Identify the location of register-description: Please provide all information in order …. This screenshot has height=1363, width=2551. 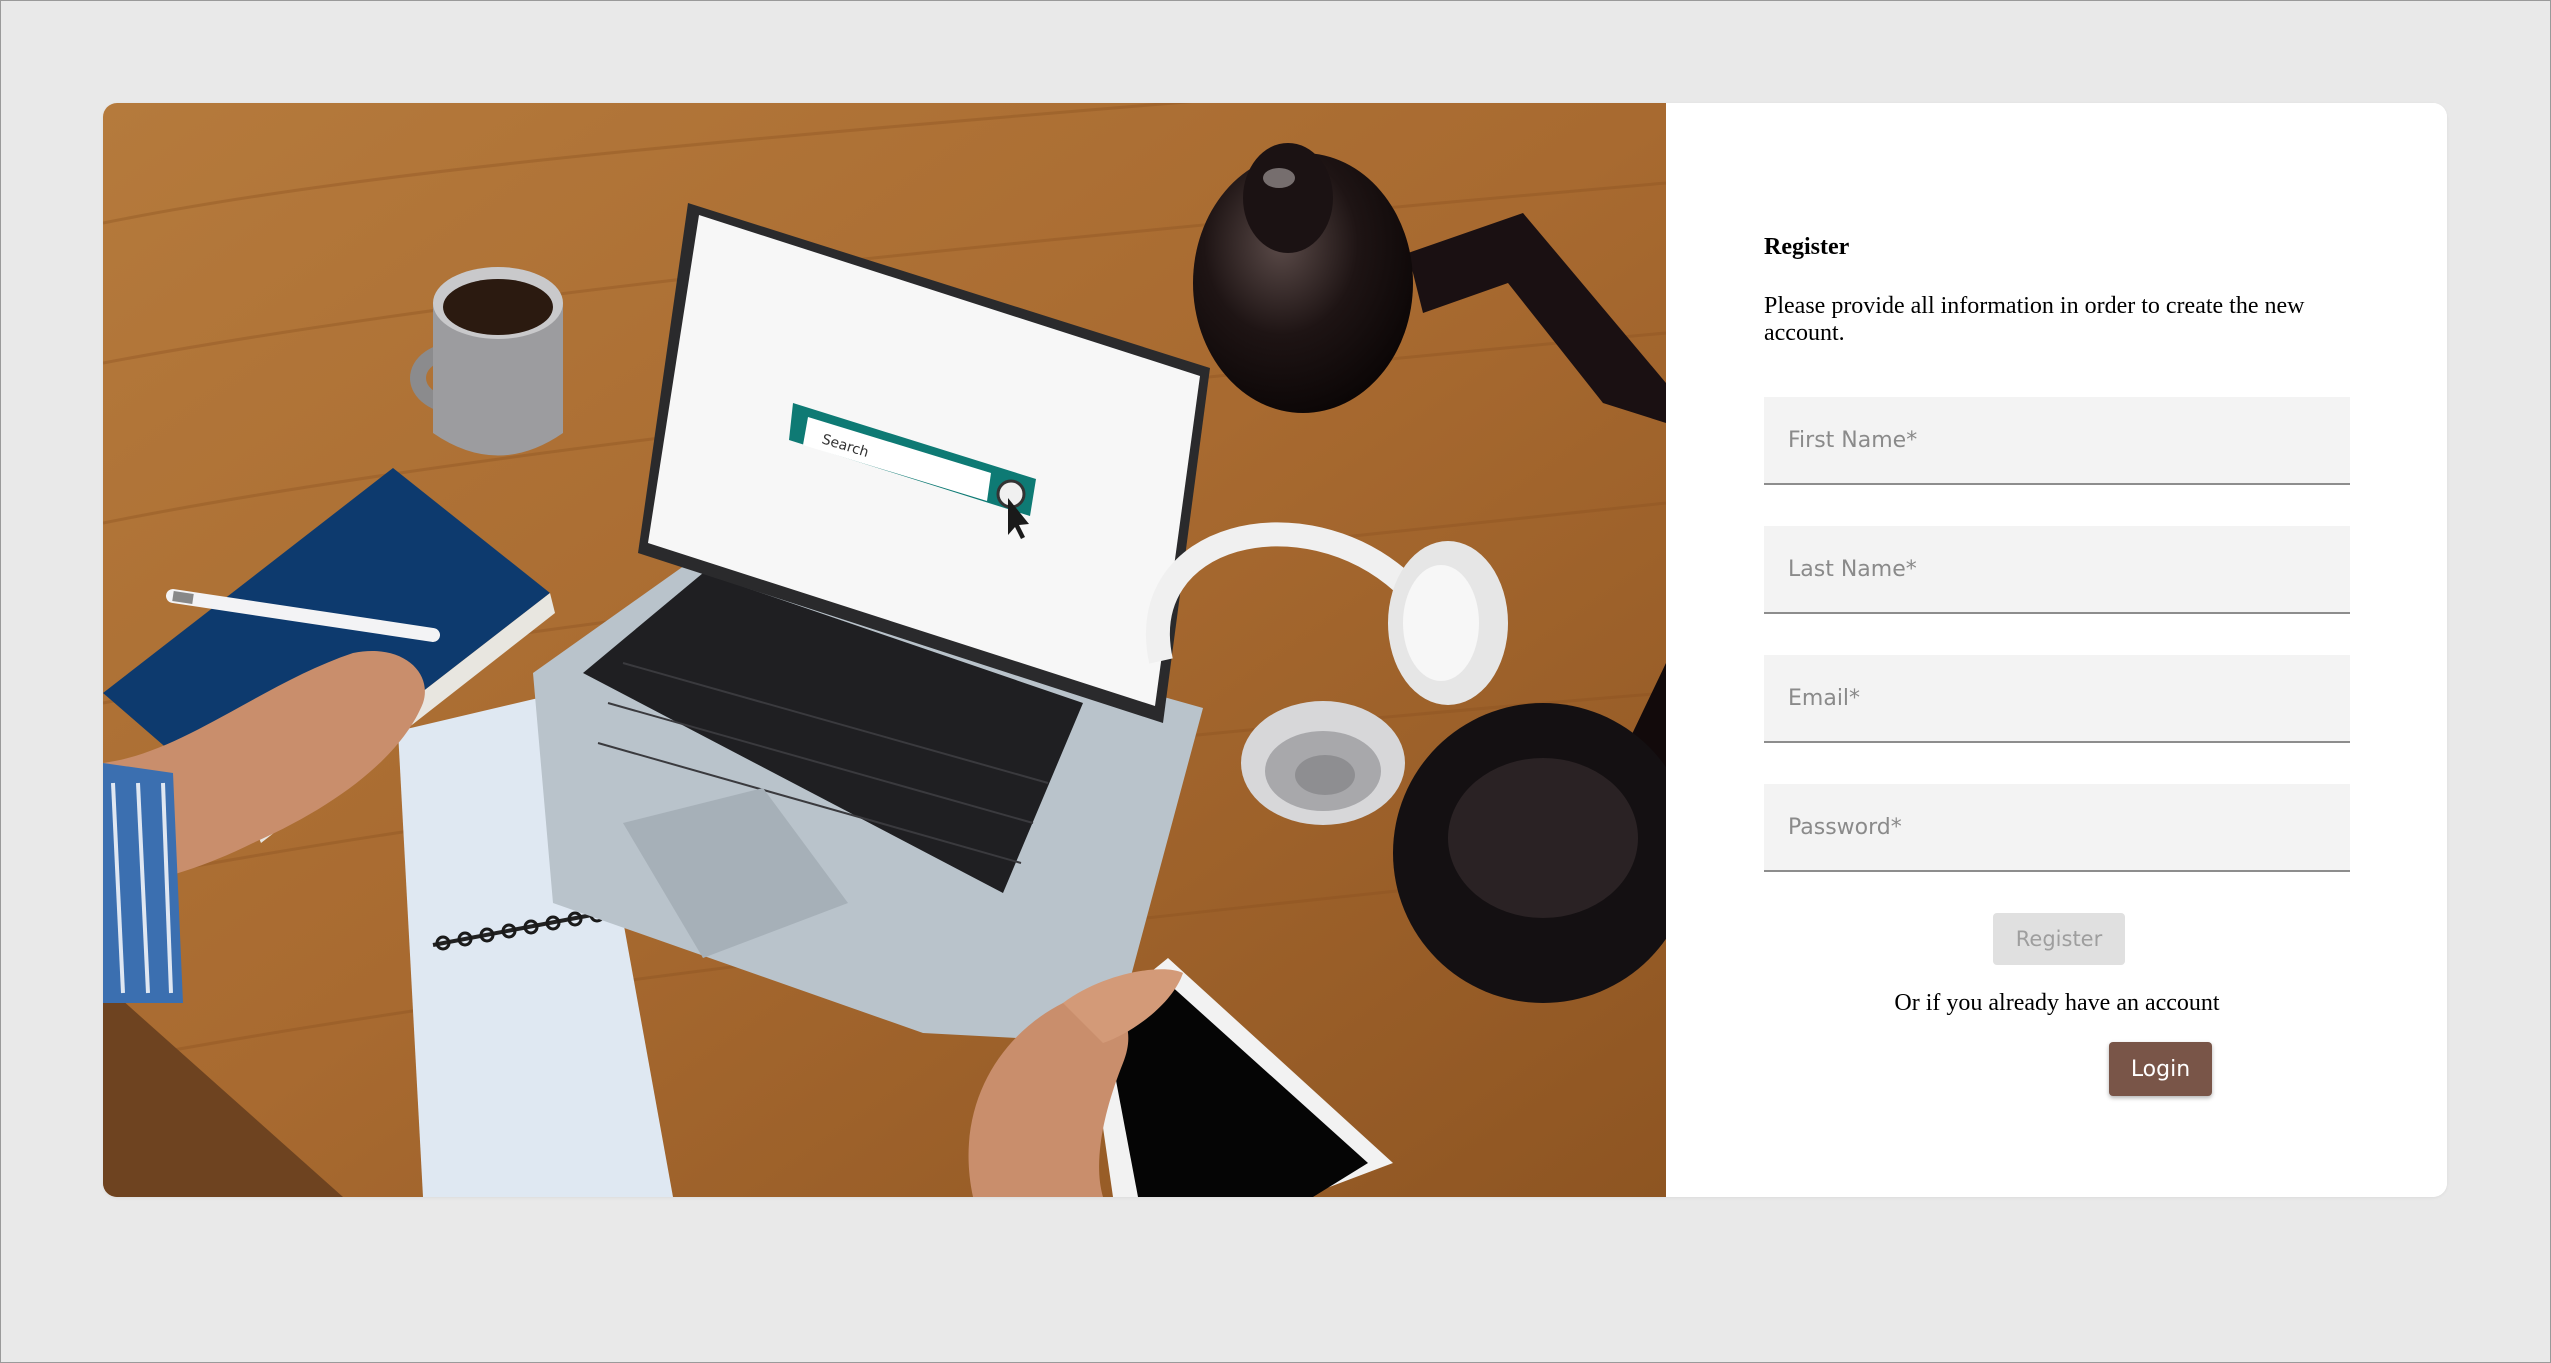
(2034, 319).